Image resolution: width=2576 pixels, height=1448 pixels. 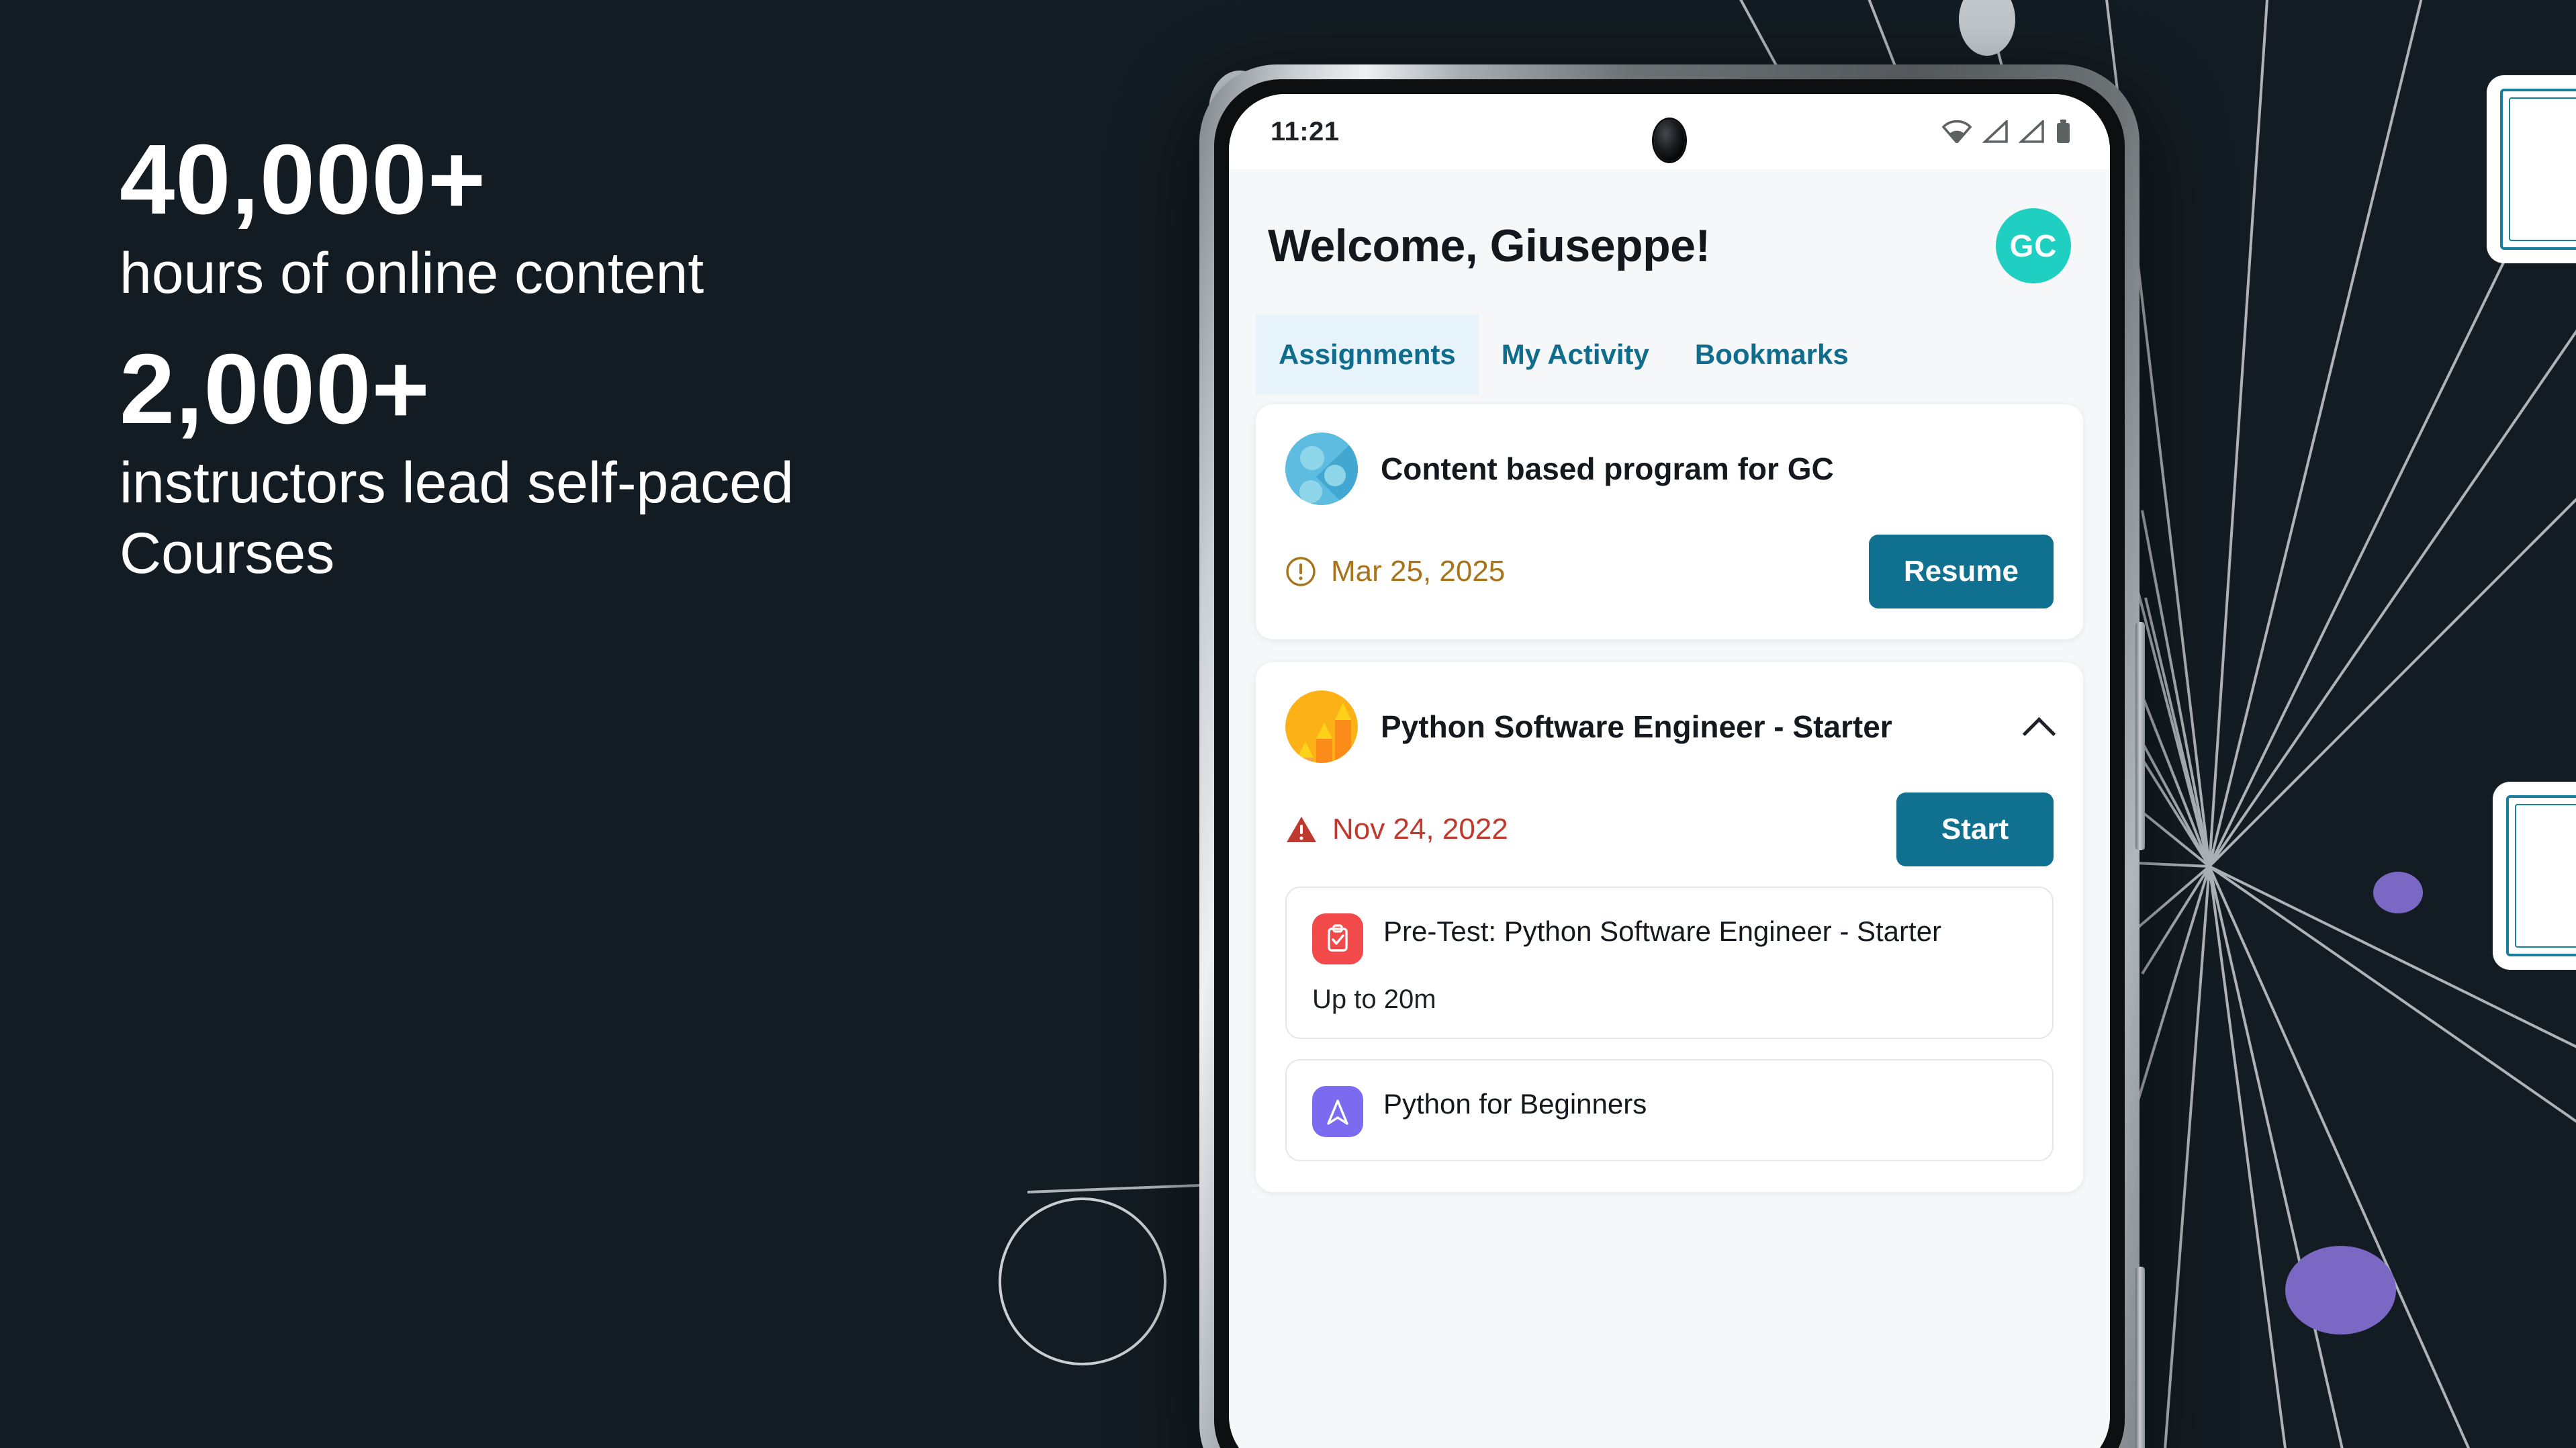 I want to click on tab-bar: Assignments My Activity Bookmarks, so click(x=1669, y=355).